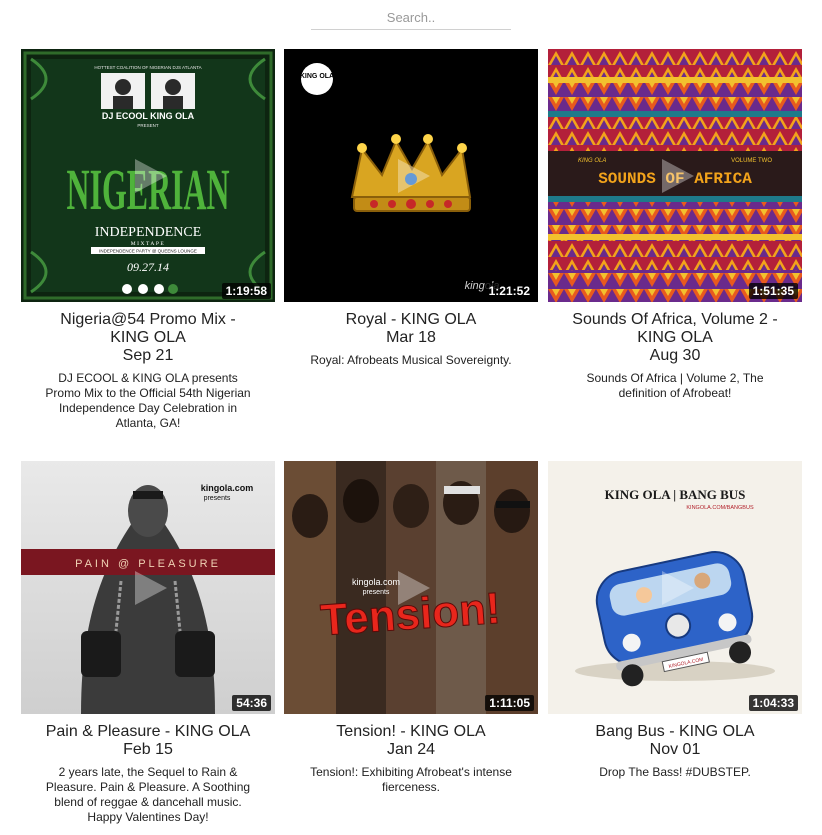  I want to click on search-bar, so click(411, 18).